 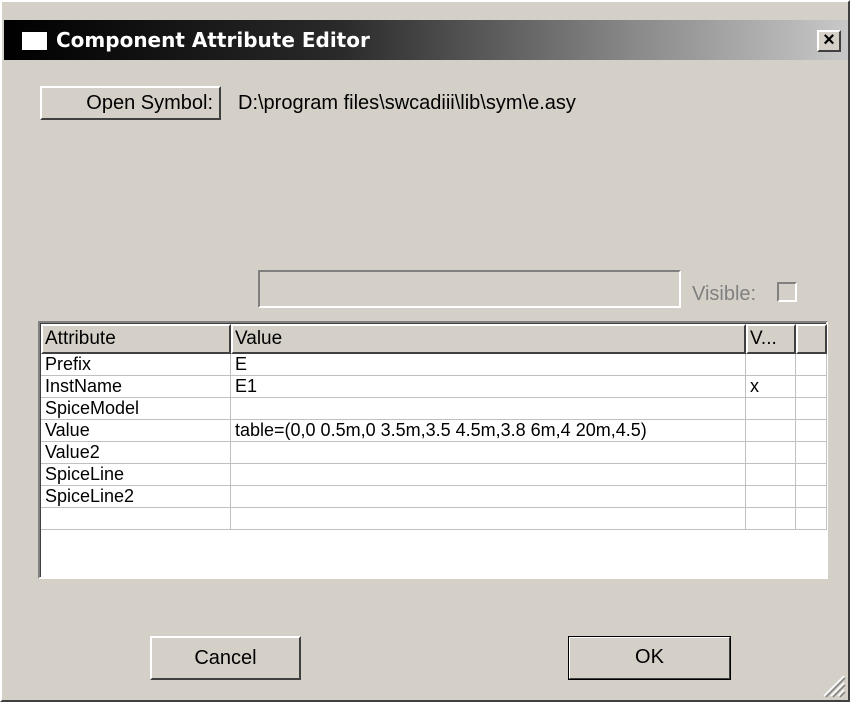 What do you see at coordinates (136, 339) in the screenshot?
I see `column-header-attribute: Attribute` at bounding box center [136, 339].